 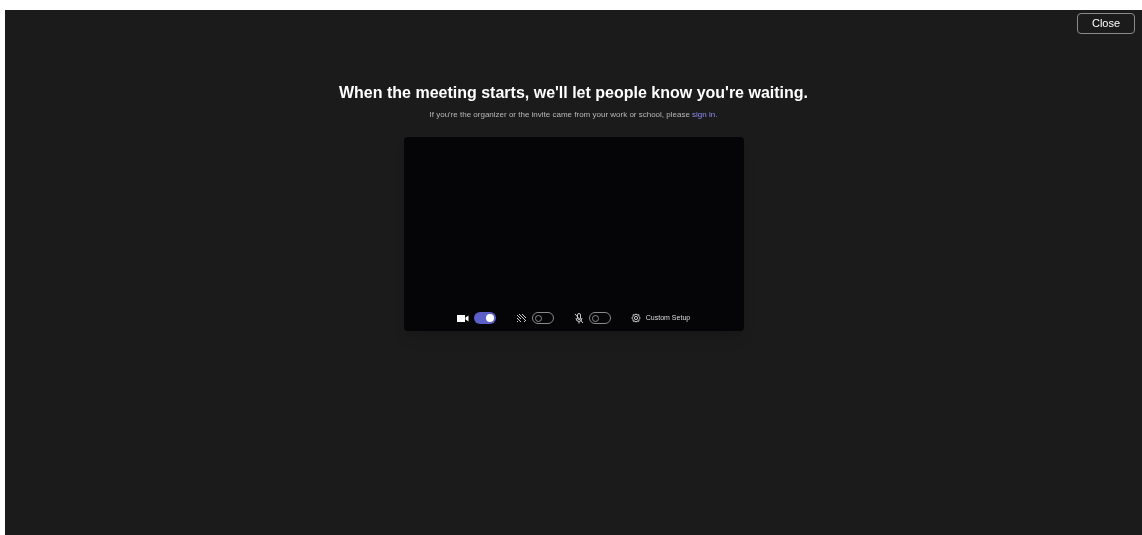 I want to click on subtext: If you're the organizer or the invite came from your work or school, please sign in., so click(x=573, y=115).